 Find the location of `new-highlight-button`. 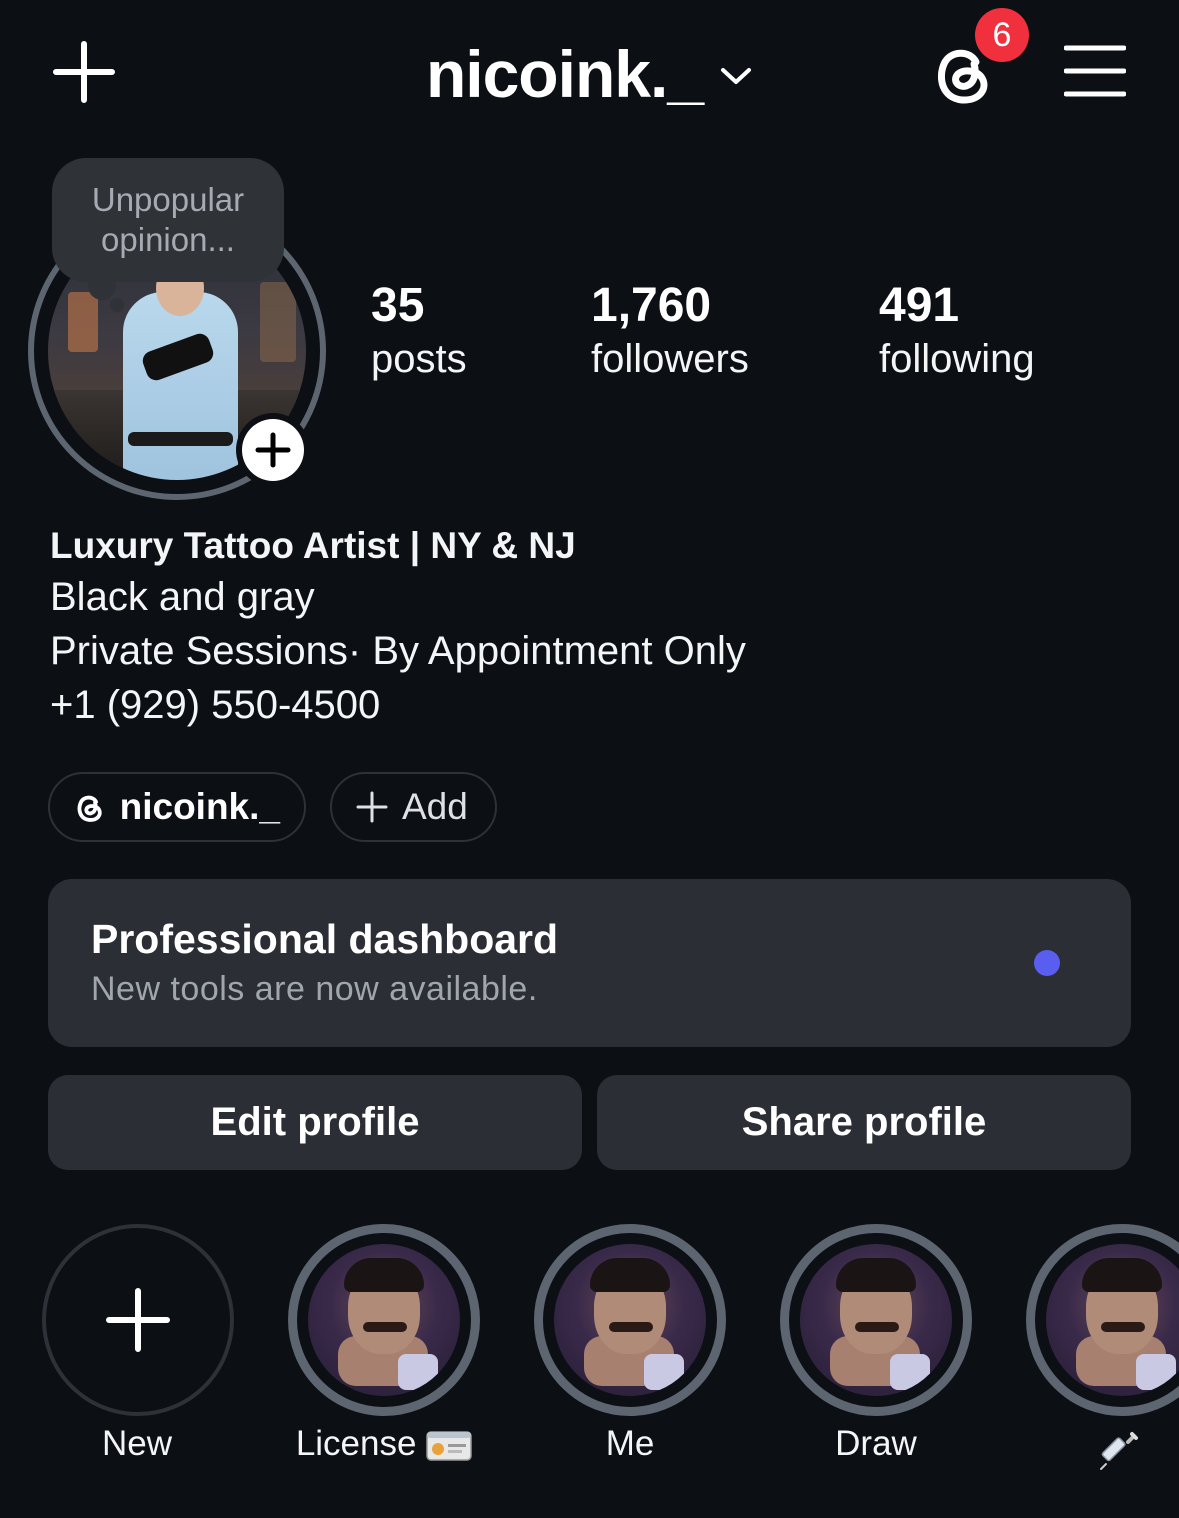

new-highlight-button is located at coordinates (138, 1320).